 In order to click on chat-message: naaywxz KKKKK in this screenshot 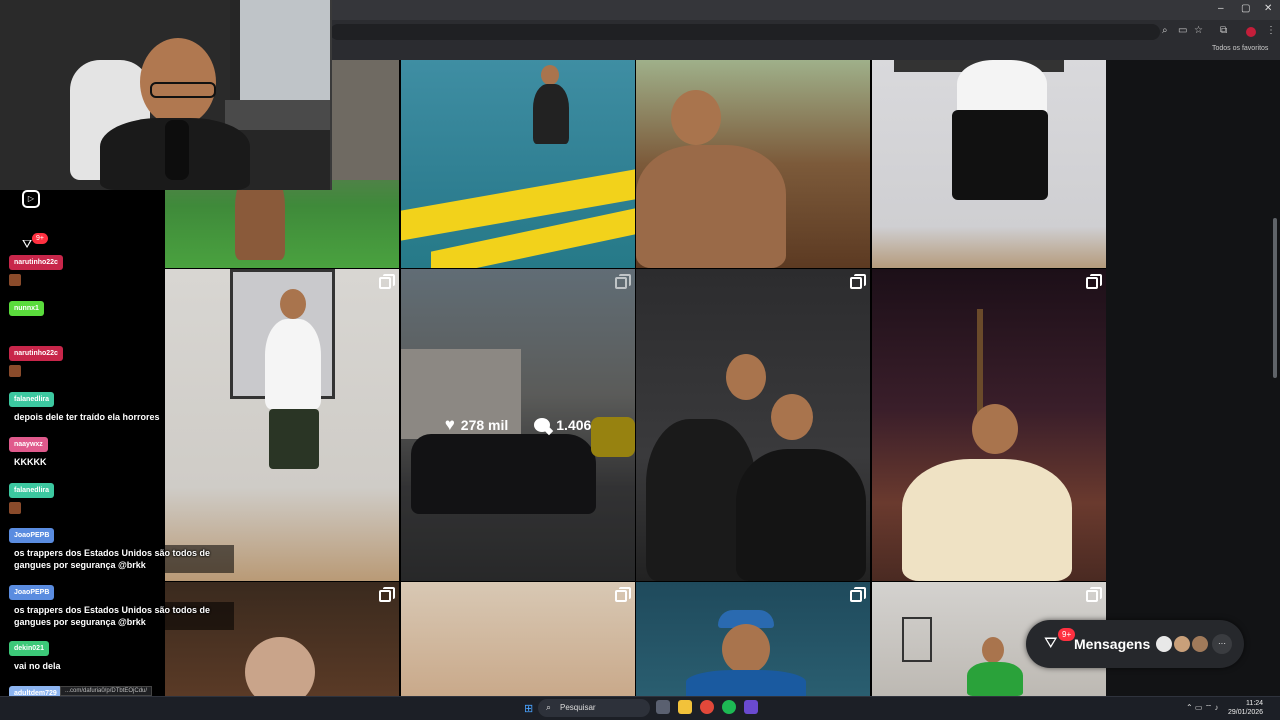, I will do `click(30, 451)`.